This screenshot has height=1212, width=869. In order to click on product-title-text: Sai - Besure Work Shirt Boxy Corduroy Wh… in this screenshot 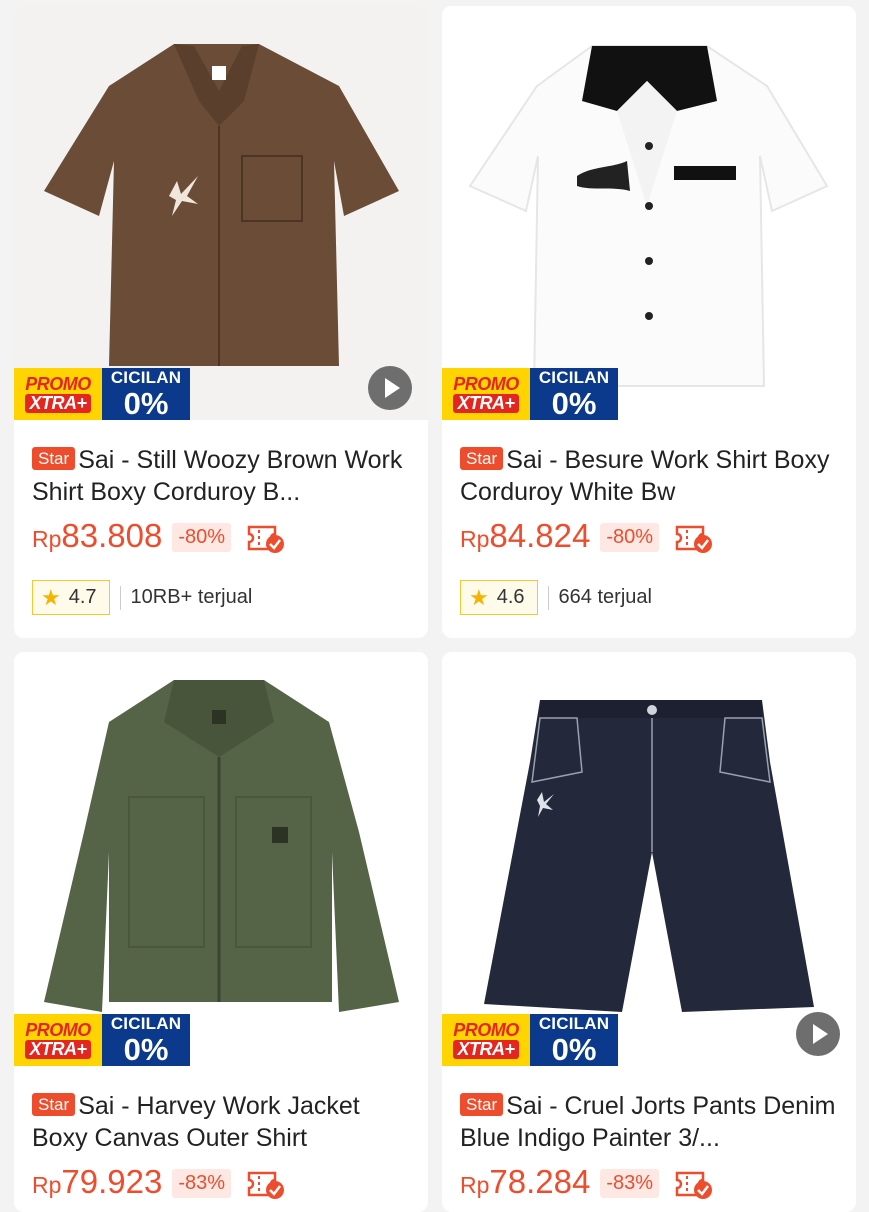, I will do `click(645, 476)`.